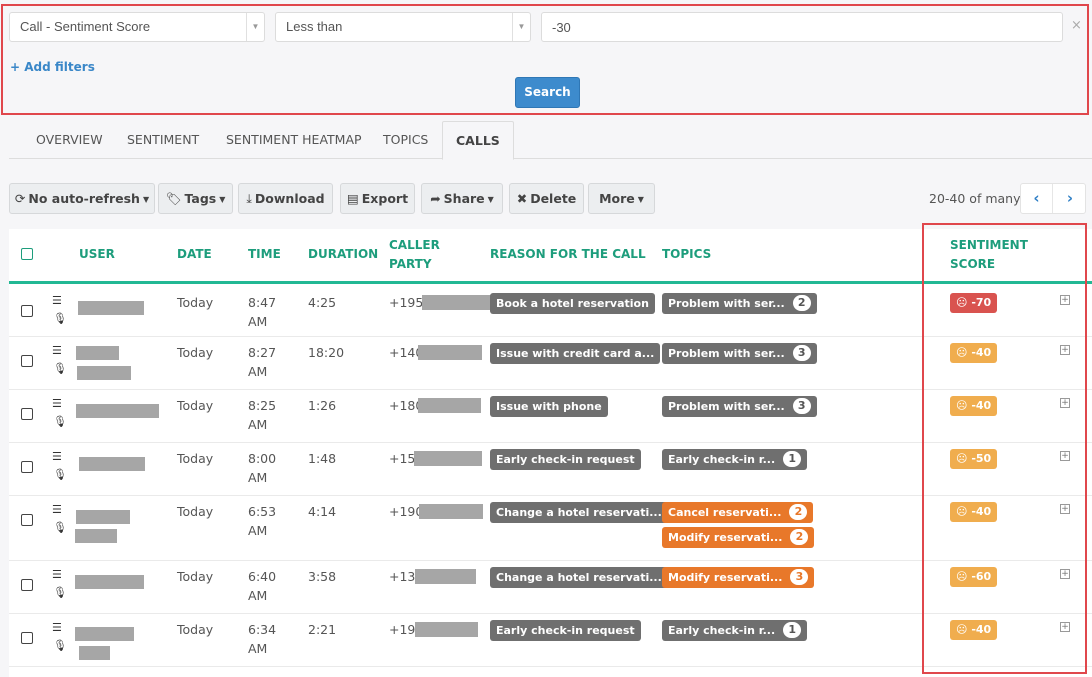 This screenshot has width=1092, height=677. Describe the element at coordinates (163, 140) in the screenshot. I see `tab-sentiment: SENTIMENT` at that location.